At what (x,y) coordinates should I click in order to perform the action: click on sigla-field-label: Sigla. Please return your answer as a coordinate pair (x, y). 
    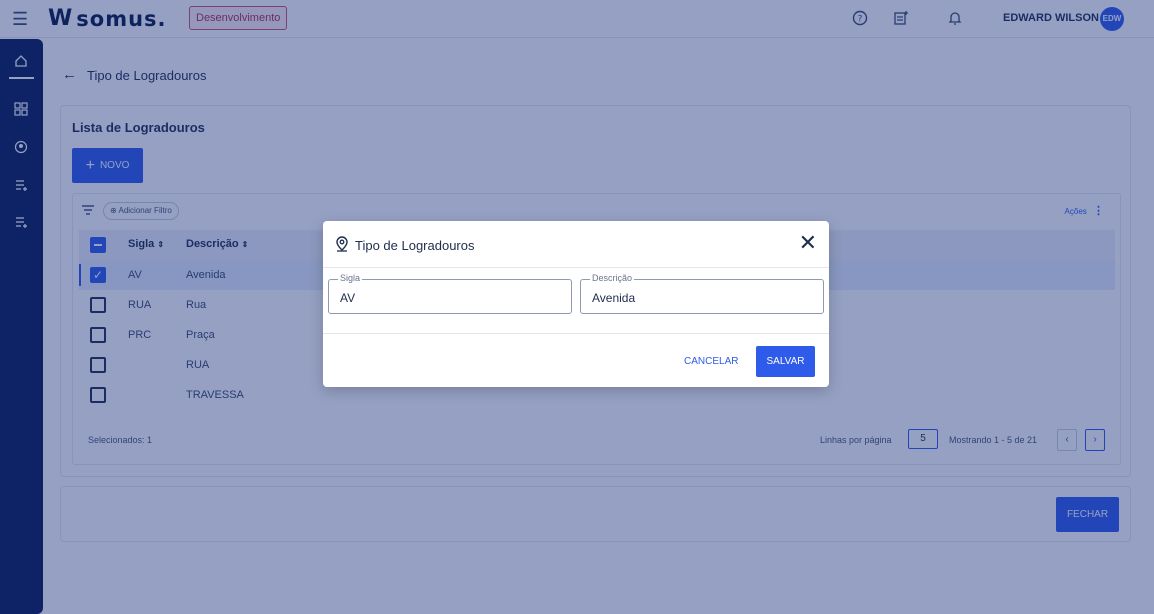
    Looking at the image, I should click on (350, 278).